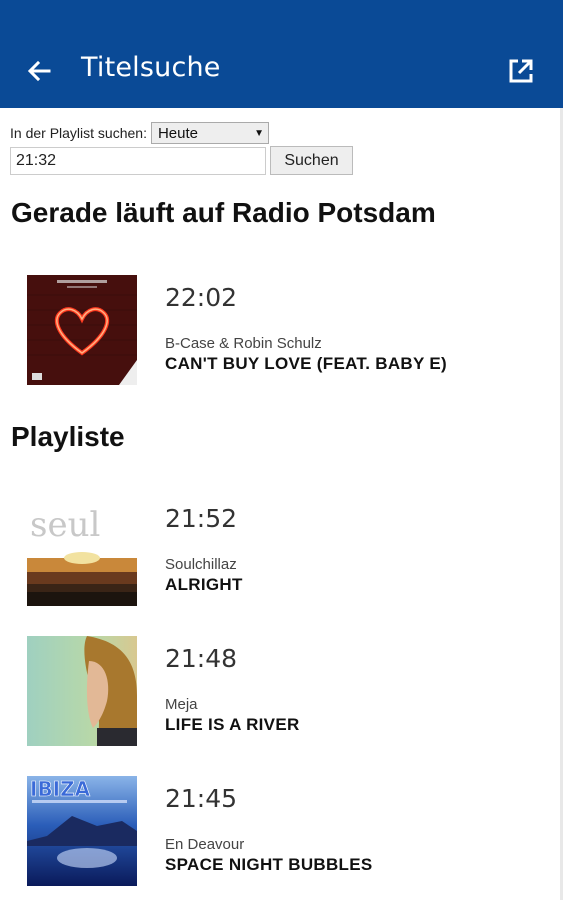  What do you see at coordinates (201, 658) in the screenshot?
I see `track-time: 21:48` at bounding box center [201, 658].